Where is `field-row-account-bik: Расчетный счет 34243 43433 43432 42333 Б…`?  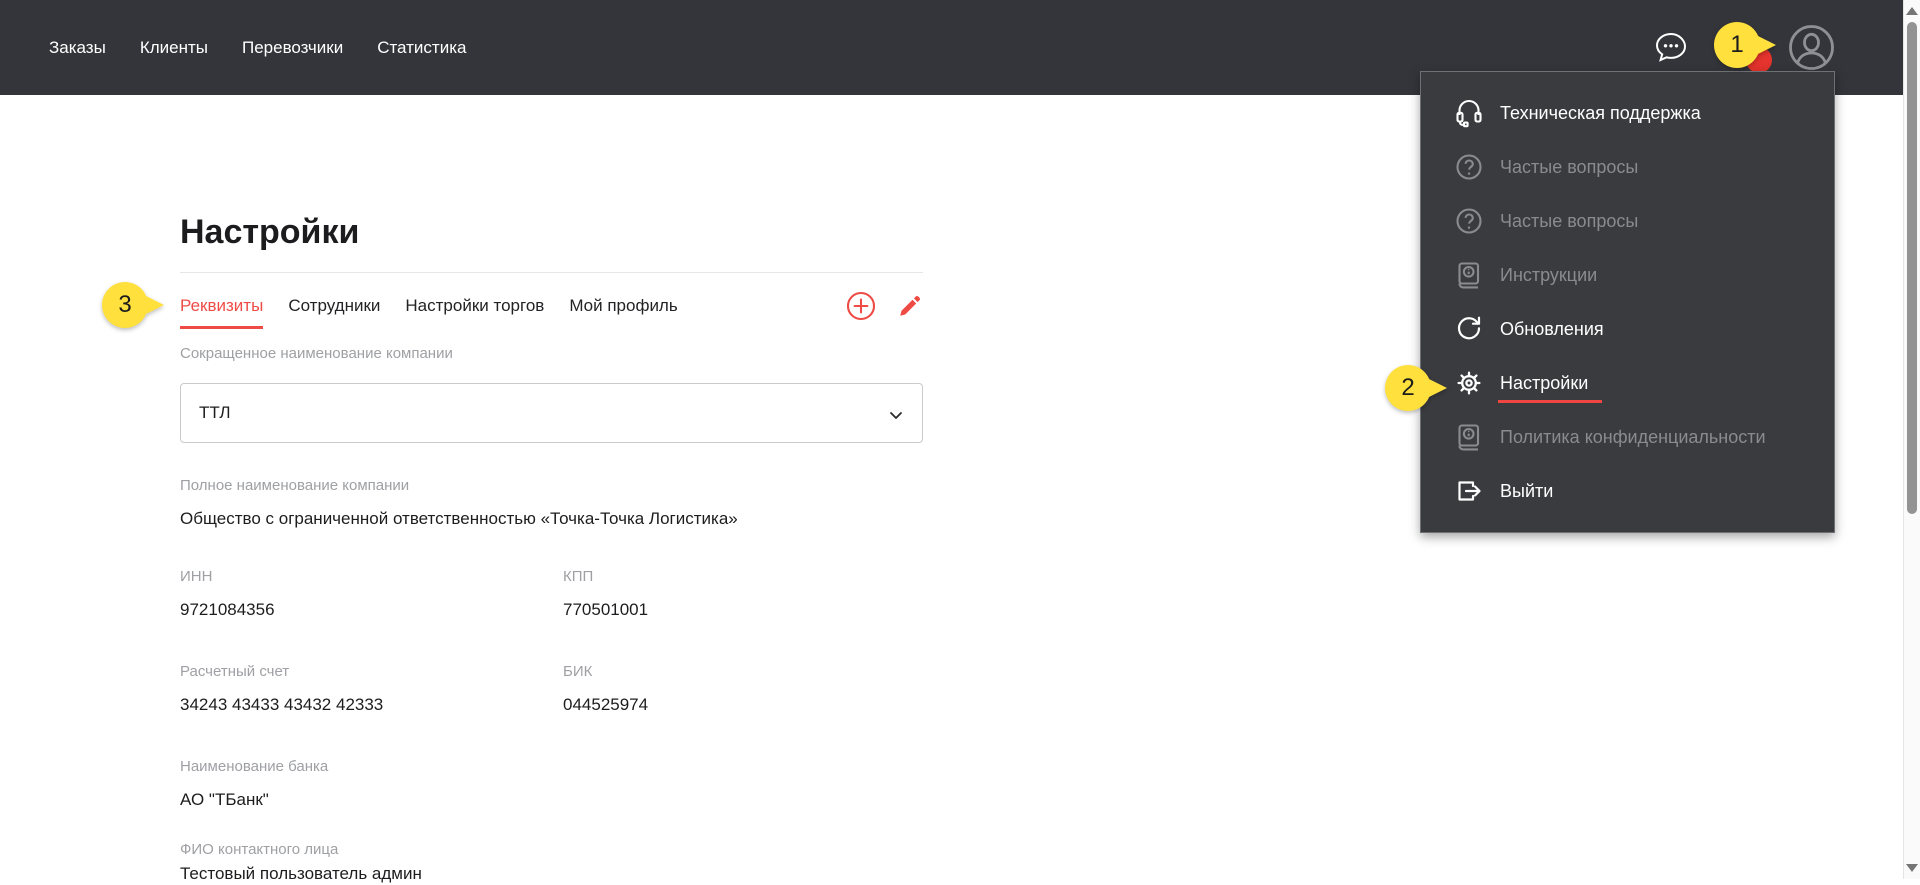
field-row-account-bik: Расчетный счет 34243 43433 43432 42333 Б… is located at coordinates (551, 689).